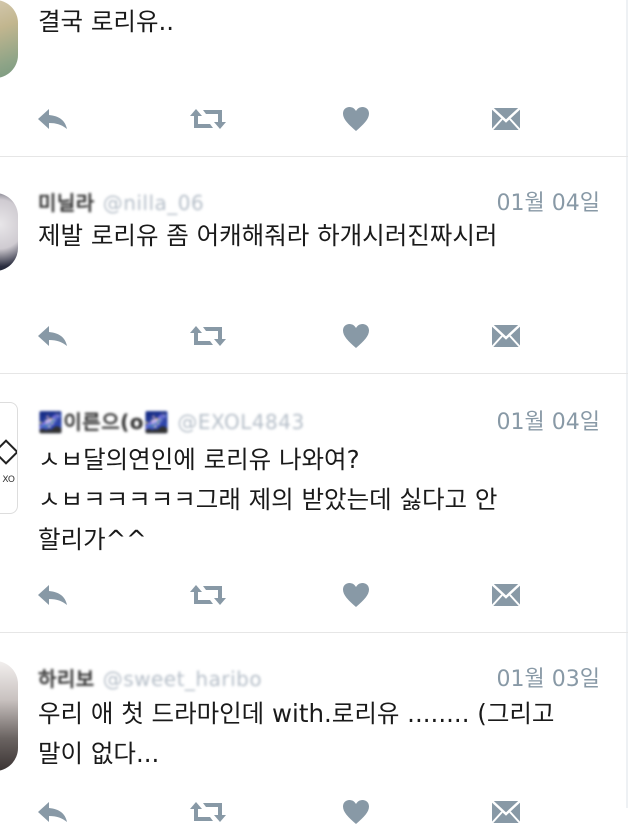 This screenshot has width=628, height=829. What do you see at coordinates (319, 675) in the screenshot?
I see `tweet-header: 하리보 @sweet_haribo 01월 03일` at bounding box center [319, 675].